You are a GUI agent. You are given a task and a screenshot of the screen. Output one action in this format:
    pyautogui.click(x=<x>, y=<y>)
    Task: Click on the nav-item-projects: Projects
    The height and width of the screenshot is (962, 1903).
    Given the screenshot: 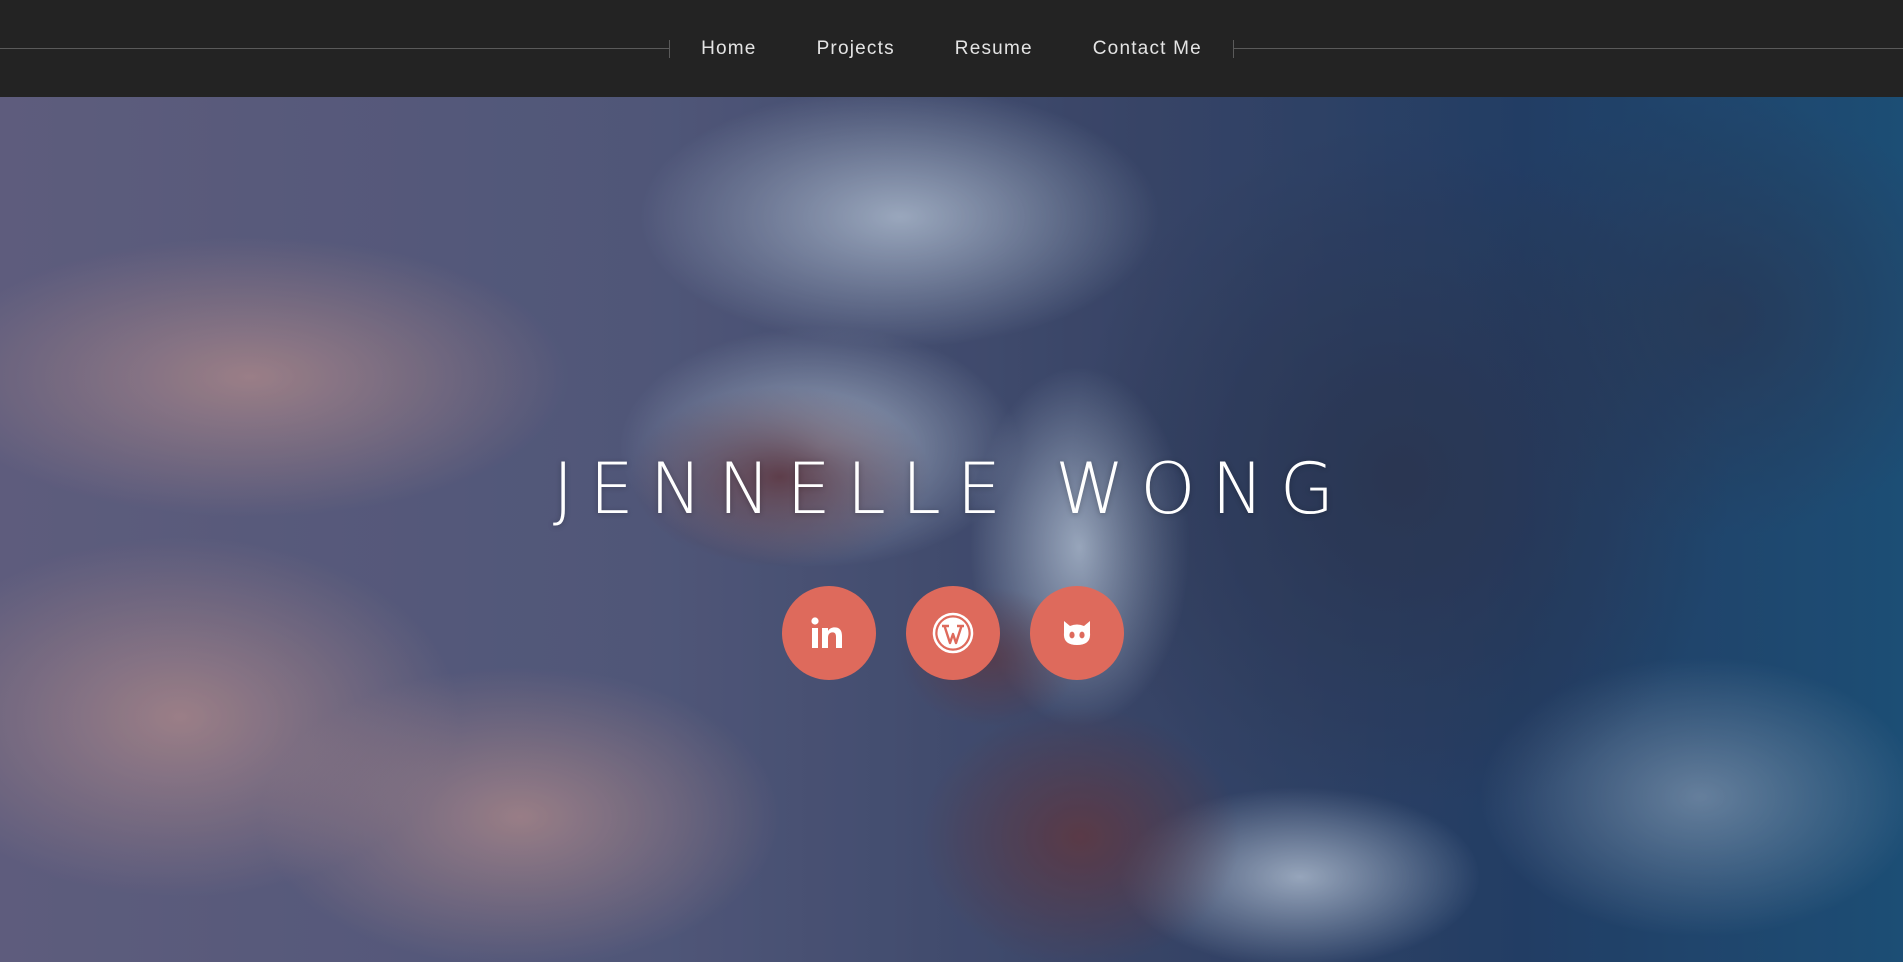 What is the action you would take?
    pyautogui.click(x=856, y=49)
    